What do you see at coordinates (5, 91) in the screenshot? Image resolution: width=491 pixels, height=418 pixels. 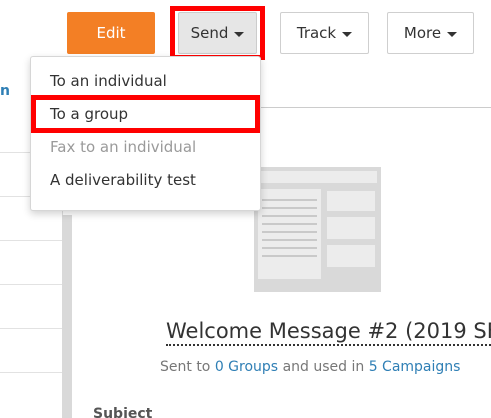 I see `left-column-link: n` at bounding box center [5, 91].